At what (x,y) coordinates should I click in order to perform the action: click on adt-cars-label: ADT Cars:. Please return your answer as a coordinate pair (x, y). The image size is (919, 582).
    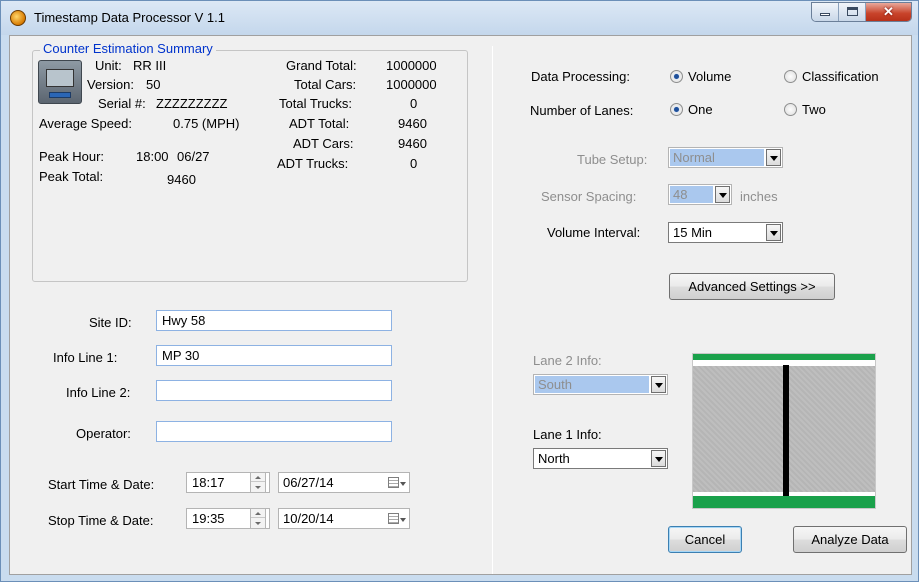
    Looking at the image, I should click on (323, 143).